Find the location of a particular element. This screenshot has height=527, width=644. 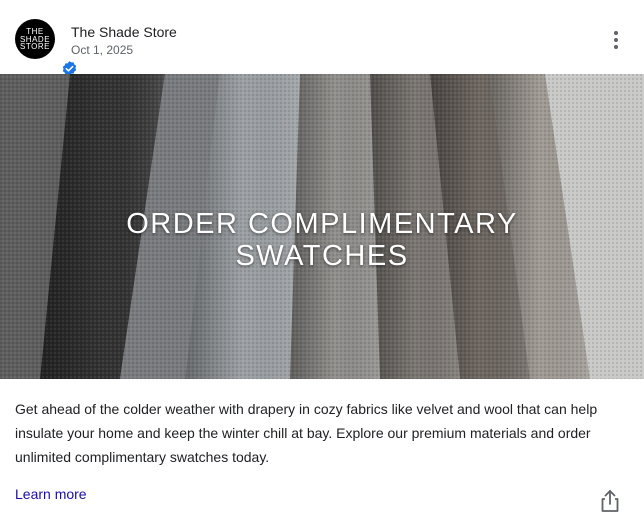

avatar-logo-text: THE SHADE STORE is located at coordinates (35, 39).